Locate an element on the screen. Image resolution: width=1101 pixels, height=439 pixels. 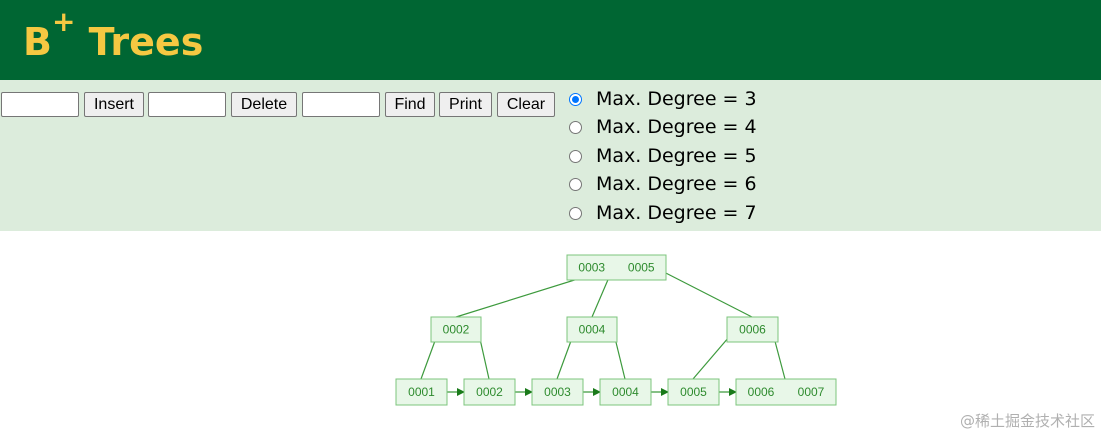
page-title: B+ Trees is located at coordinates (113, 38).